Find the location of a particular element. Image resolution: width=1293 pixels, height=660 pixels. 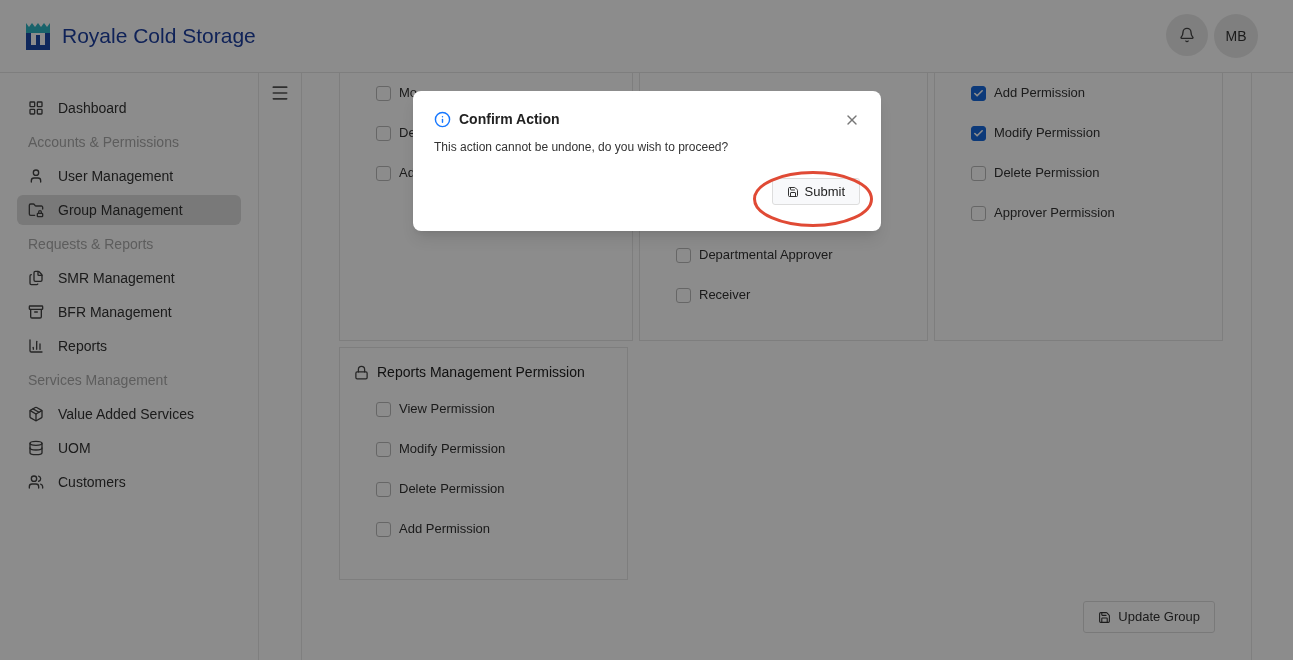

archive-icon is located at coordinates (36, 312).